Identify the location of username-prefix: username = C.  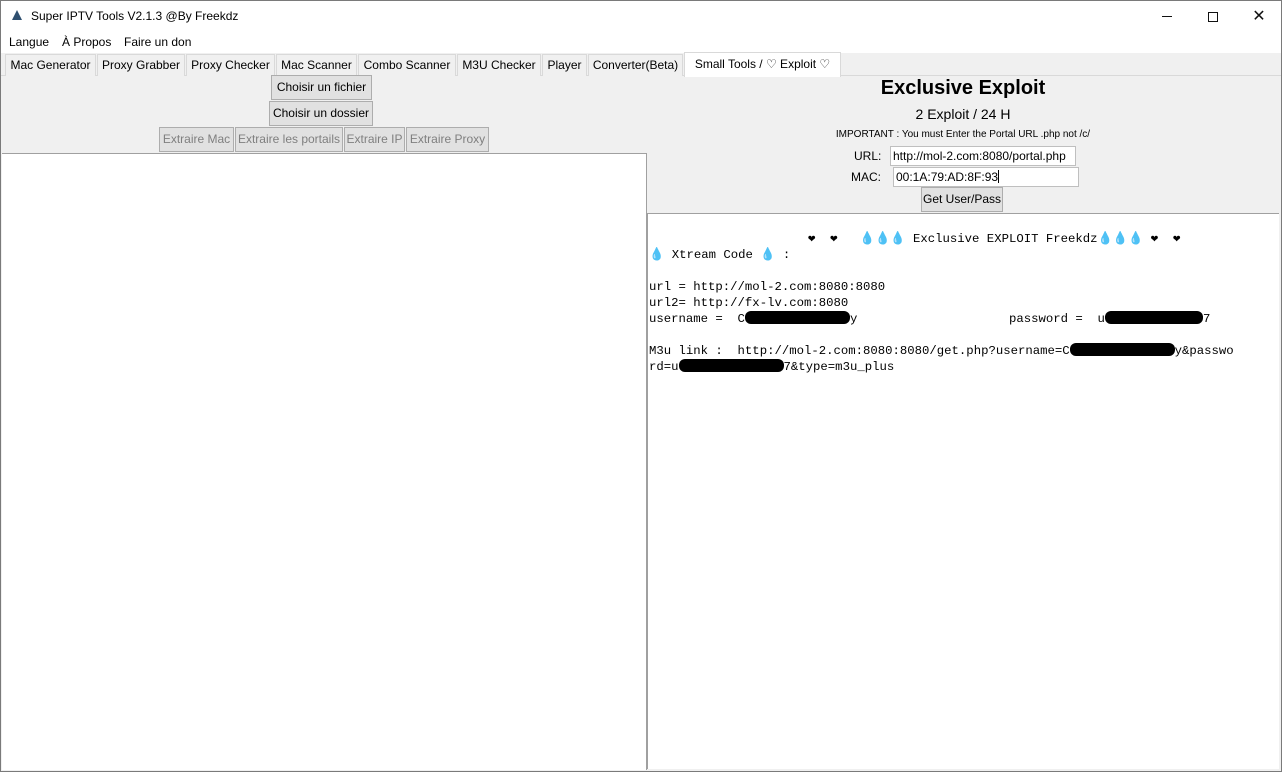
(697, 319).